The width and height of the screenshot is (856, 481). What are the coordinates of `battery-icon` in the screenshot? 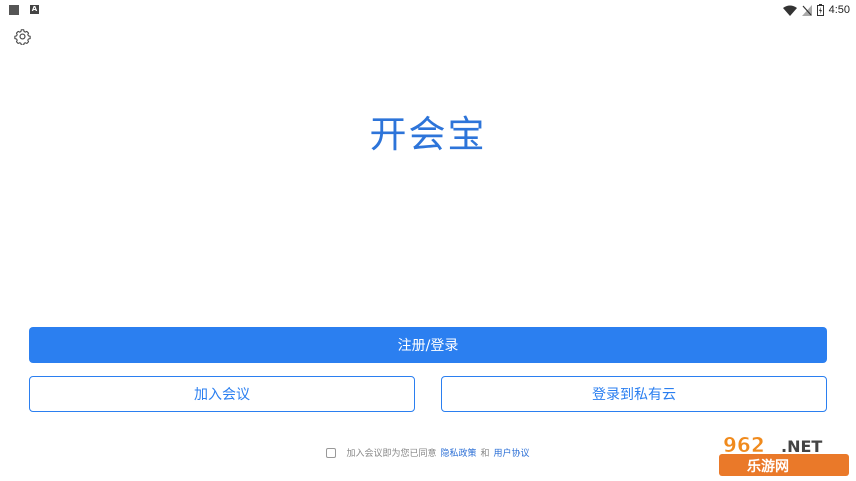 It's located at (820, 10).